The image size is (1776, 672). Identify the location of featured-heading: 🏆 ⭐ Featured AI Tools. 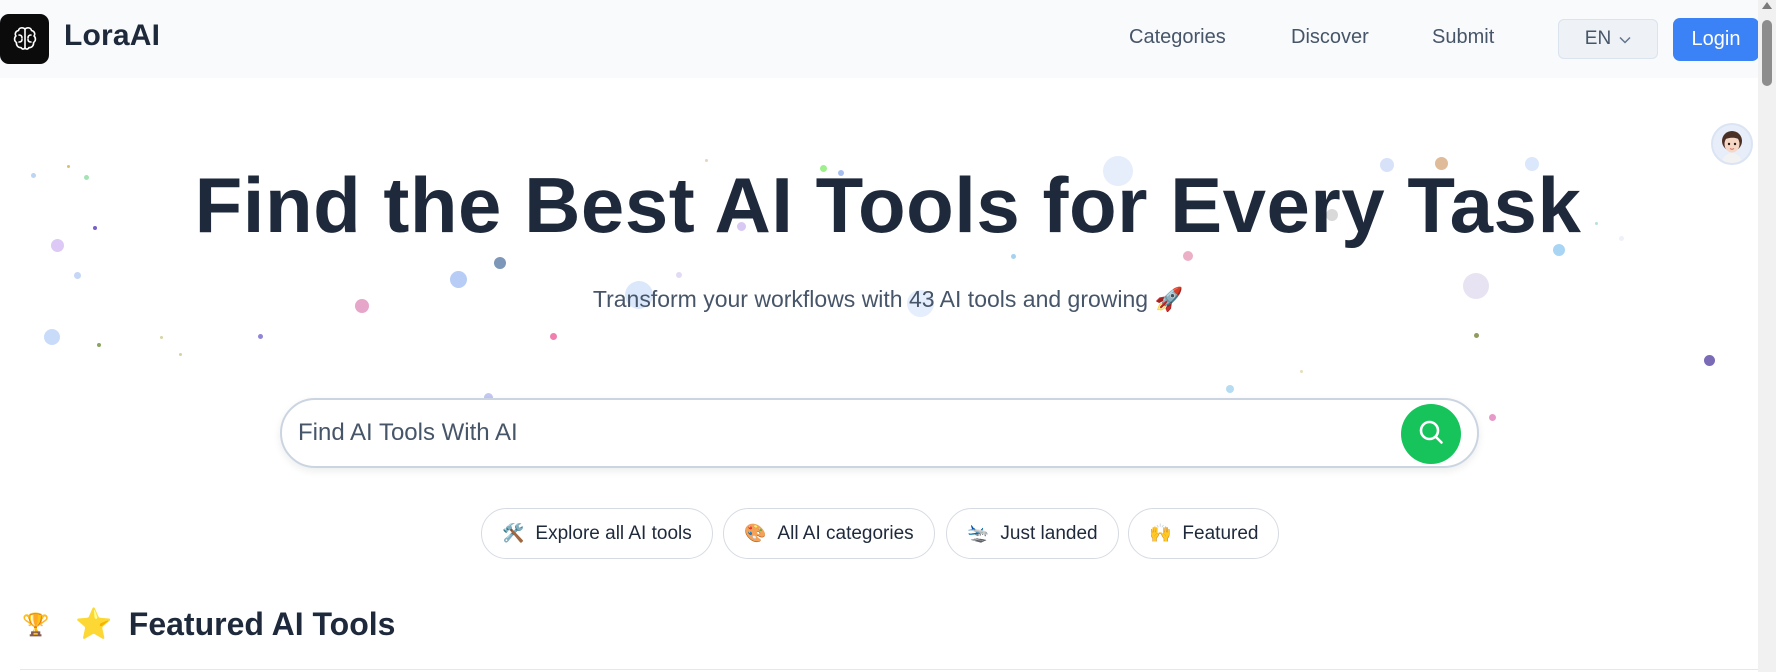
(208, 624).